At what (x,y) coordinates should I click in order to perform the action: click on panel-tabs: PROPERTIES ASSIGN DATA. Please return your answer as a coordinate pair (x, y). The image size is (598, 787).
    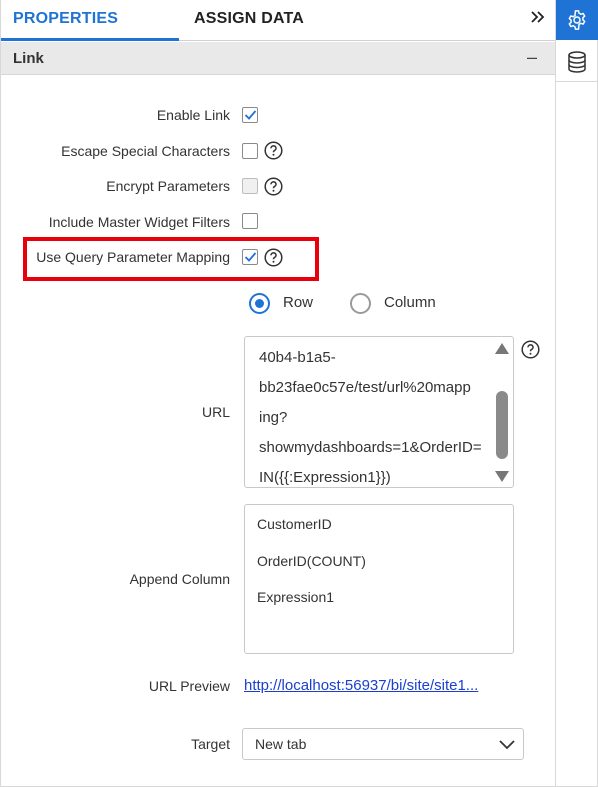
    Looking at the image, I should click on (278, 20).